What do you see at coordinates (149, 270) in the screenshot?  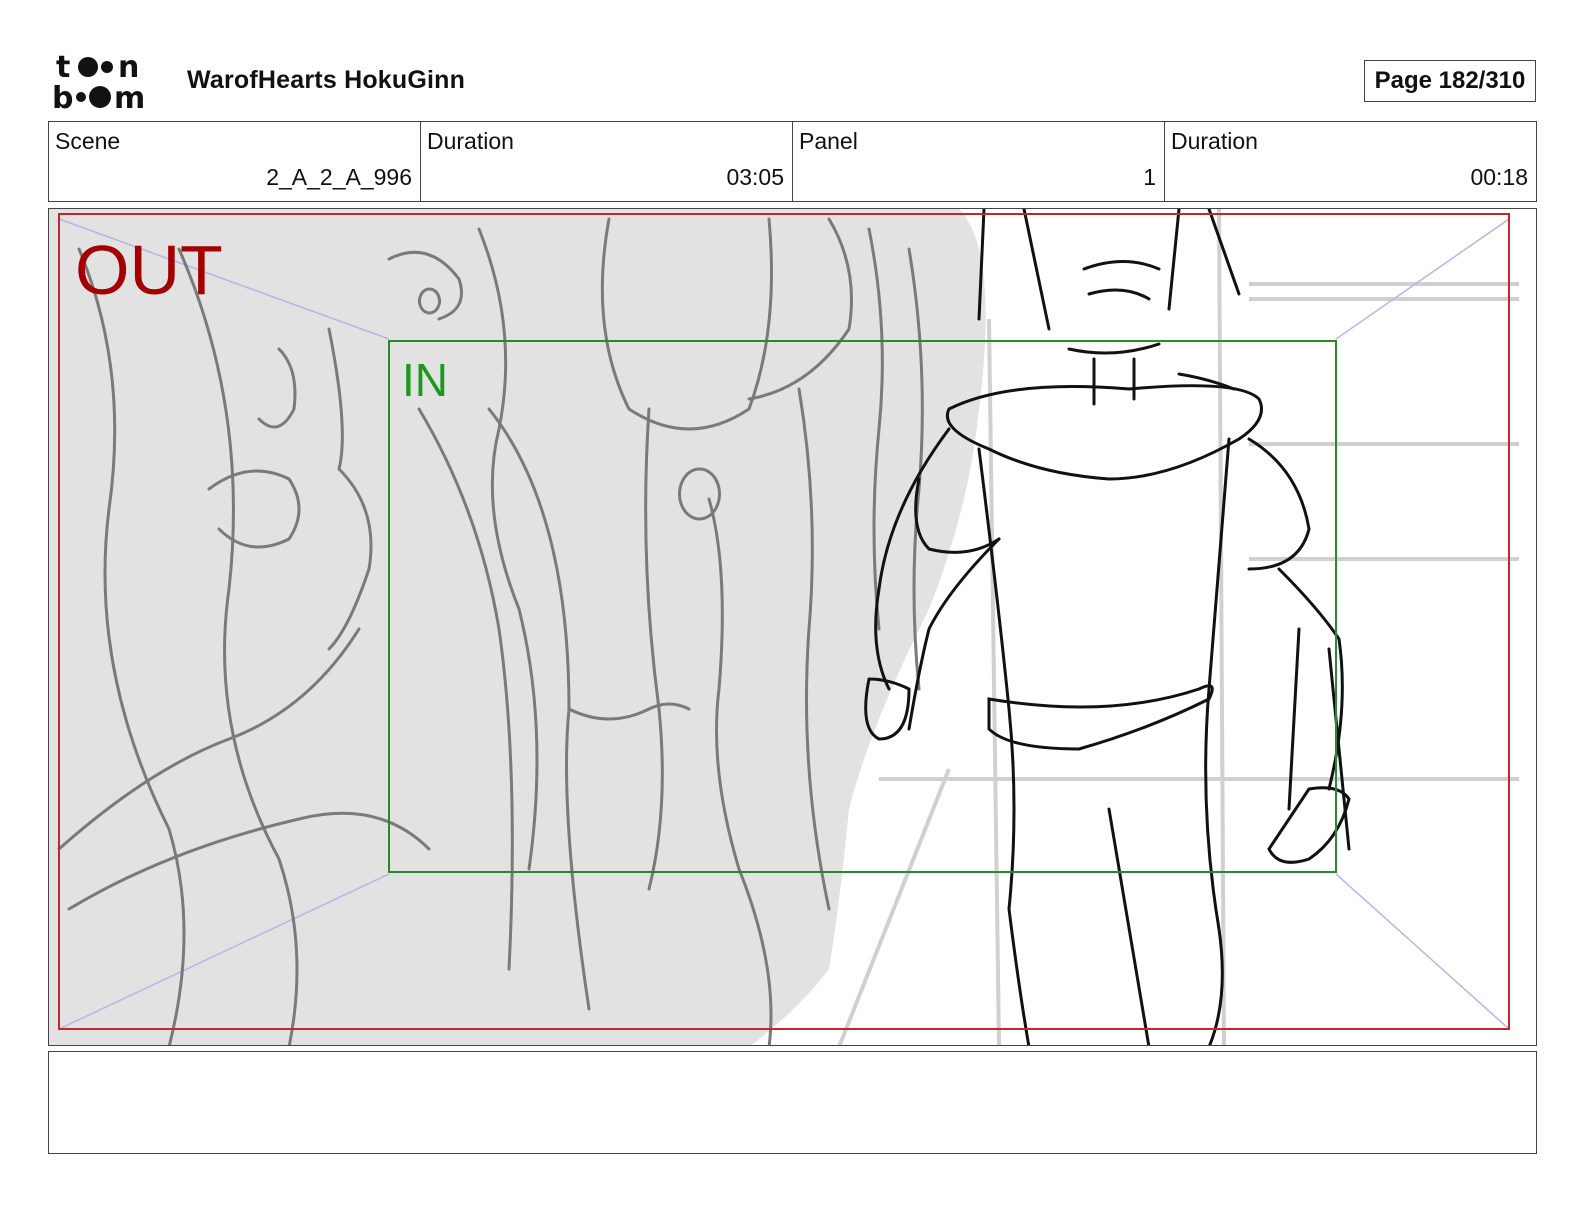 I see `out-frame-label: OUT` at bounding box center [149, 270].